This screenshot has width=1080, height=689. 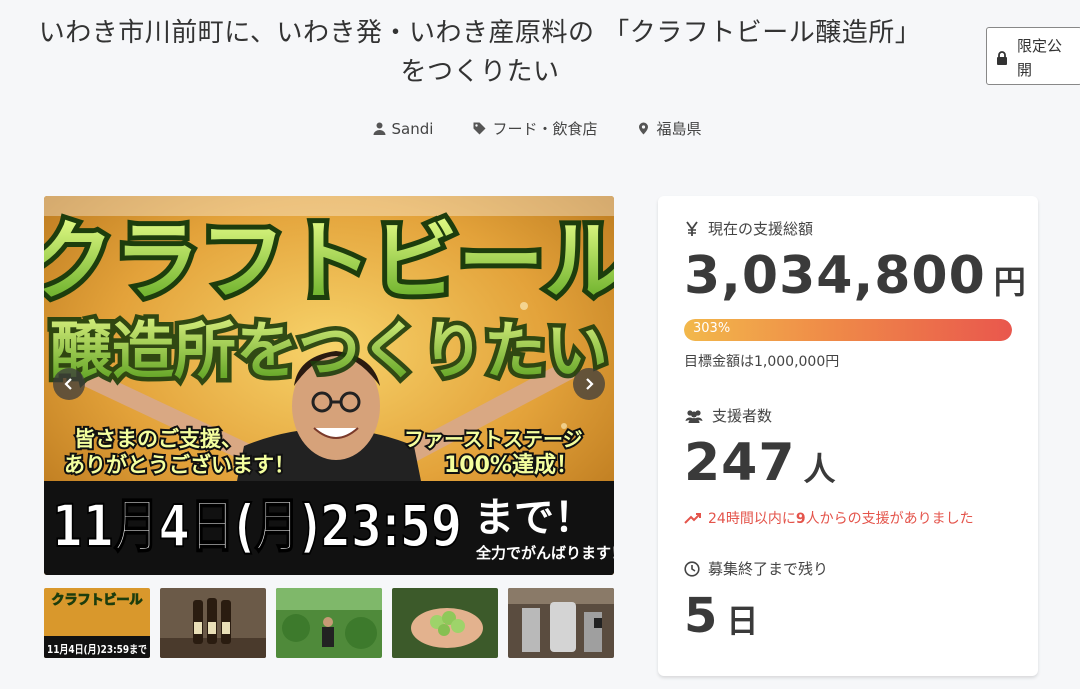 I want to click on tag-icon, so click(x=479, y=128).